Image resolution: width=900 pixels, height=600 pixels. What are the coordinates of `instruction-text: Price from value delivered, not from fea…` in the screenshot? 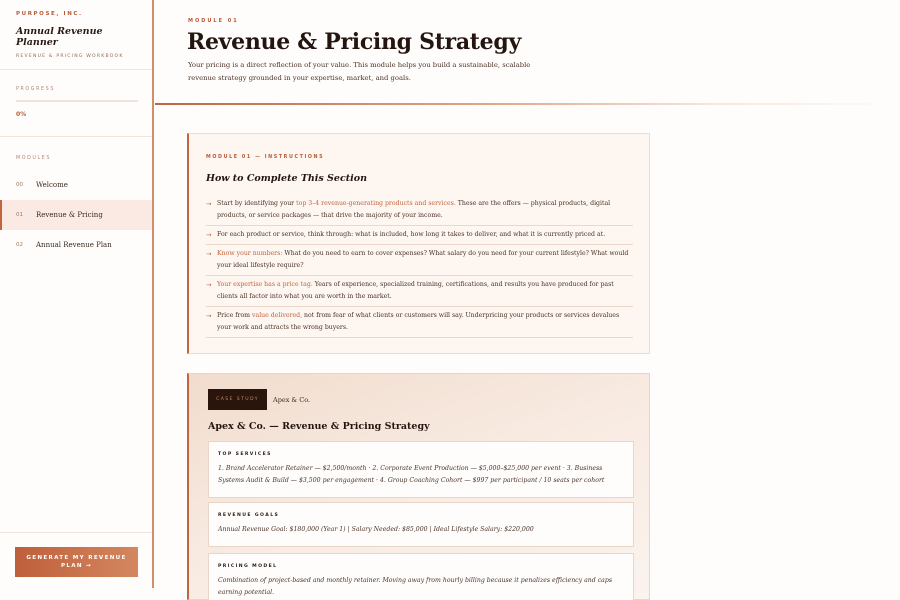 It's located at (418, 321).